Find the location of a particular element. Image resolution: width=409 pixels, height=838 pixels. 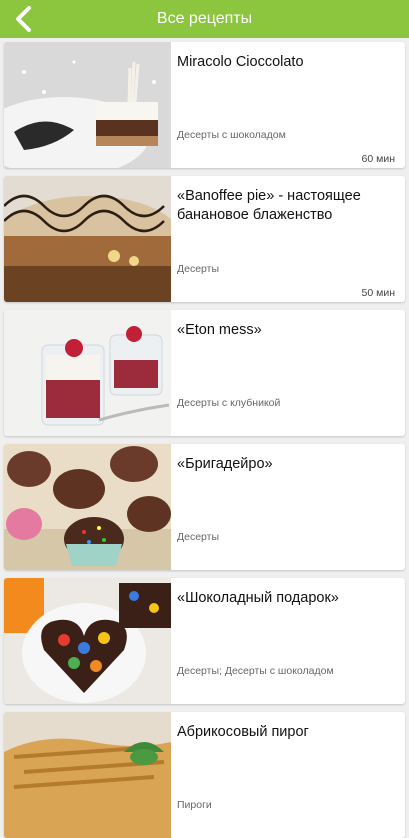

recipe-time: 60 мин is located at coordinates (378, 159).